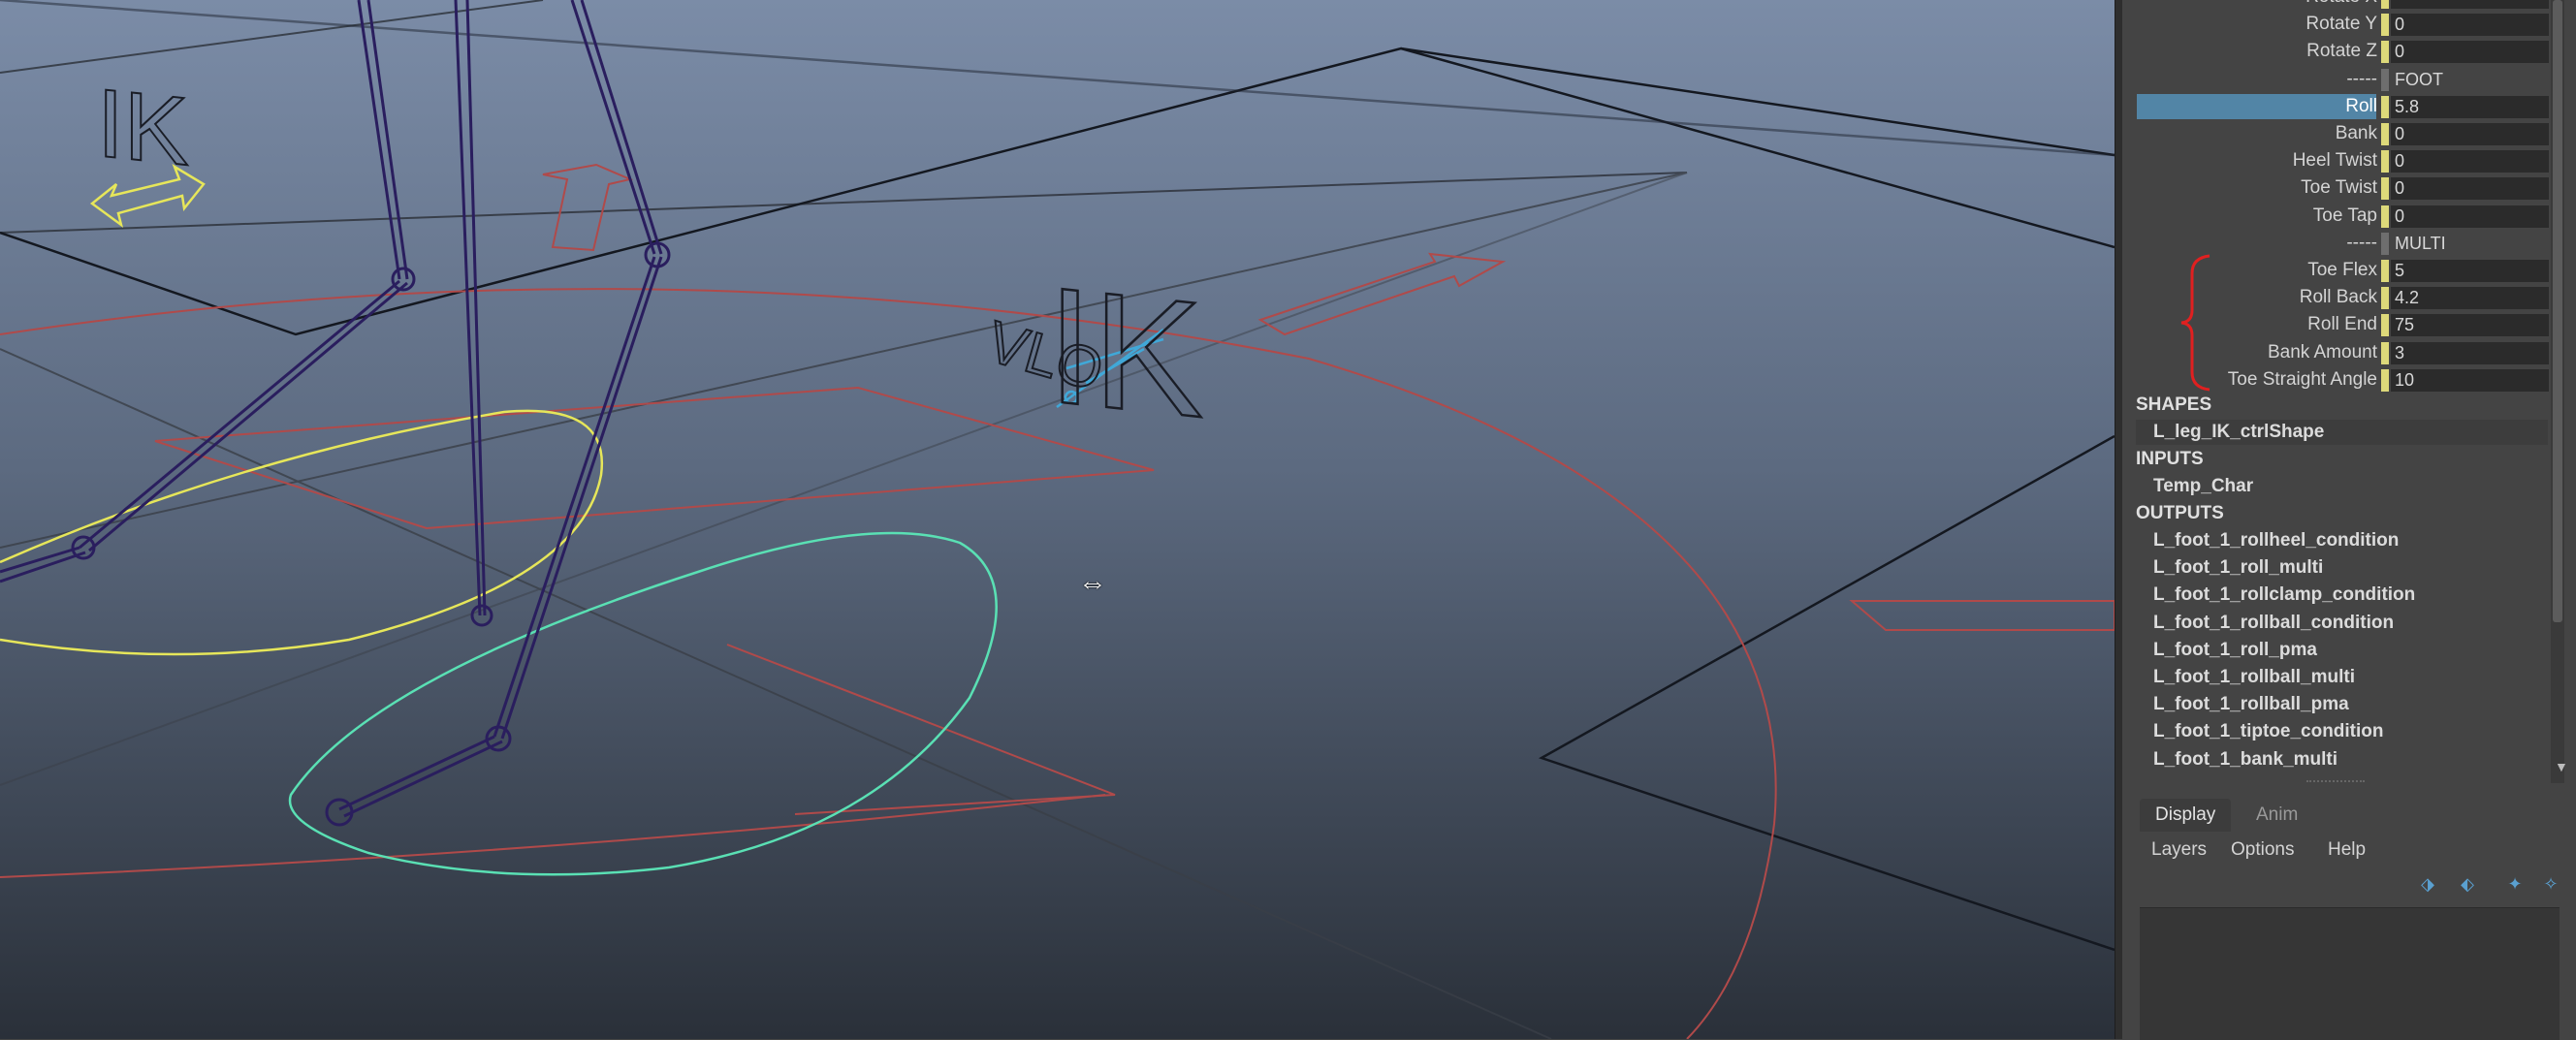  Describe the element at coordinates (2338, 297) in the screenshot. I see `attribute-label: Roll Back` at that location.